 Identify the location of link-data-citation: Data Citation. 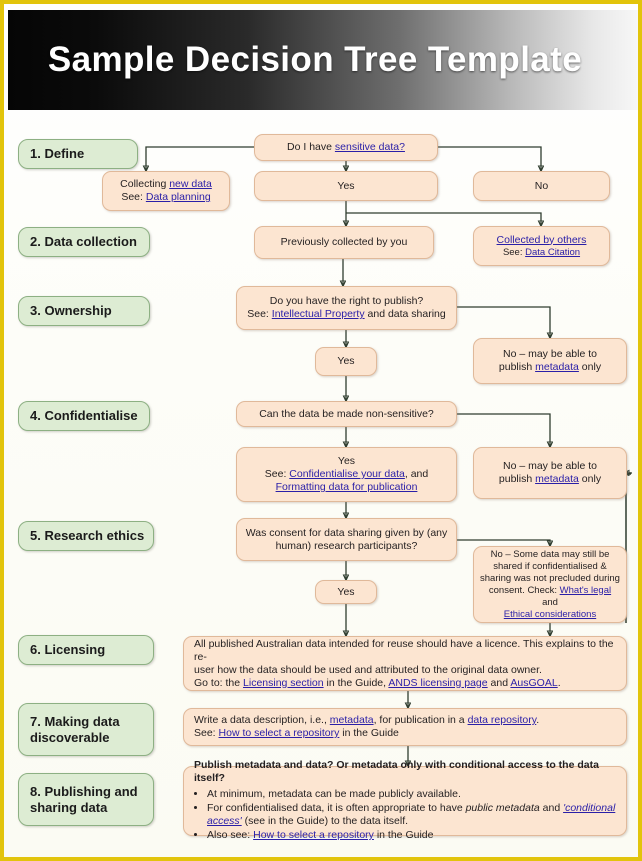
(552, 252).